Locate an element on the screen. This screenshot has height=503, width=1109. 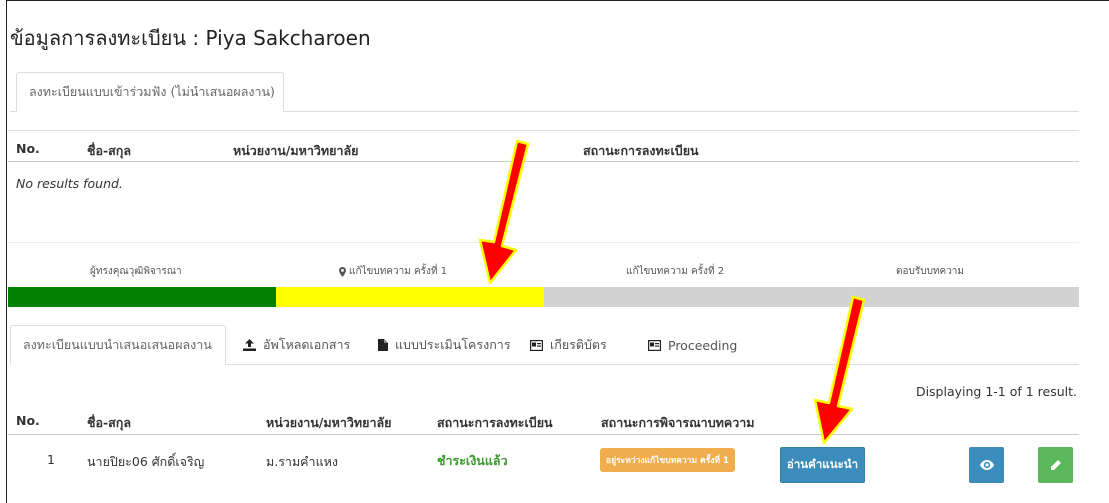
tab-attendee: ลงทะเบียนแบบเข้าร่วมฟัง (ไม่นำเสนอผลงาน) is located at coordinates (150, 92).